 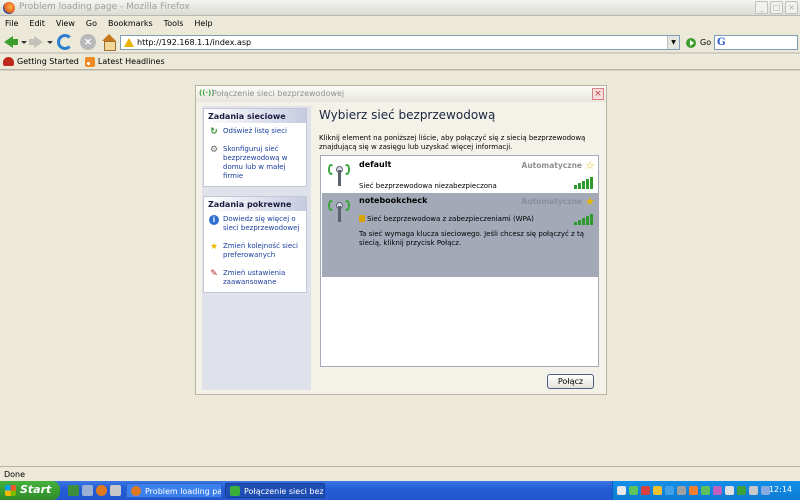 What do you see at coordinates (214, 150) in the screenshot?
I see `network-setup-icon: ⚙` at bounding box center [214, 150].